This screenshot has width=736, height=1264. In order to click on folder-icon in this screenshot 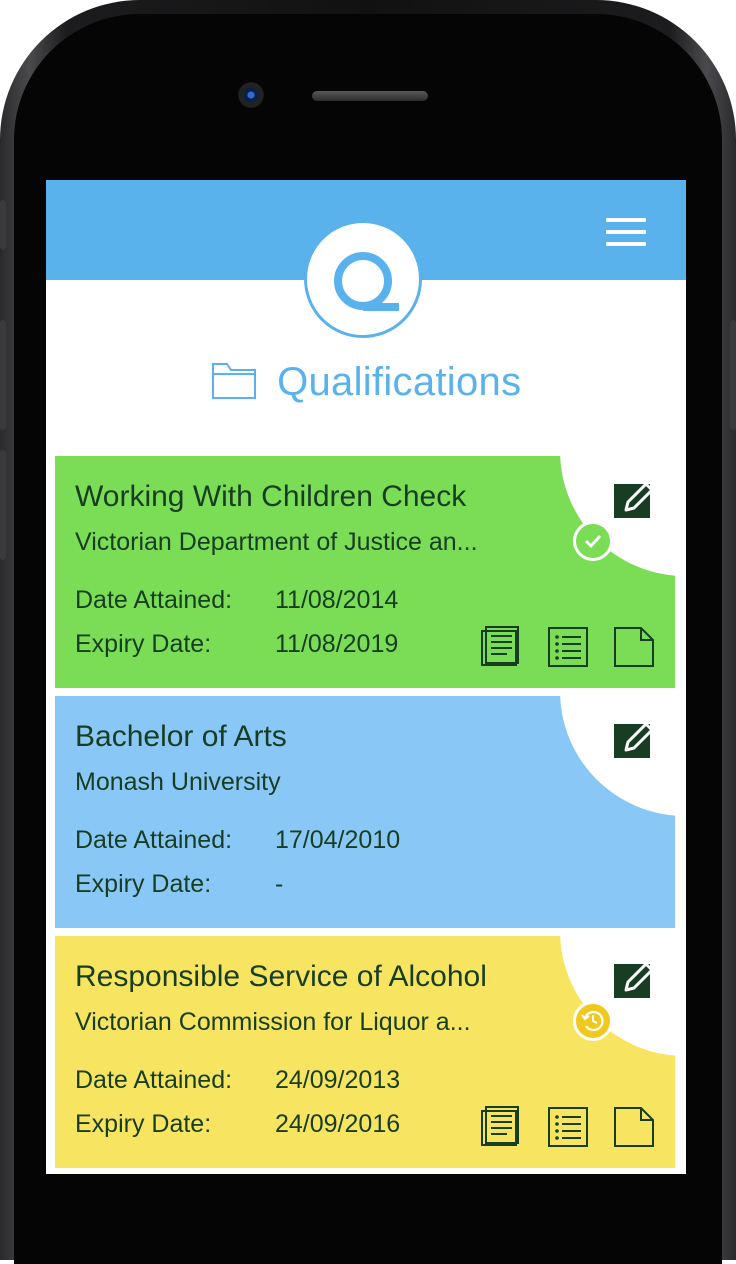, I will do `click(234, 382)`.